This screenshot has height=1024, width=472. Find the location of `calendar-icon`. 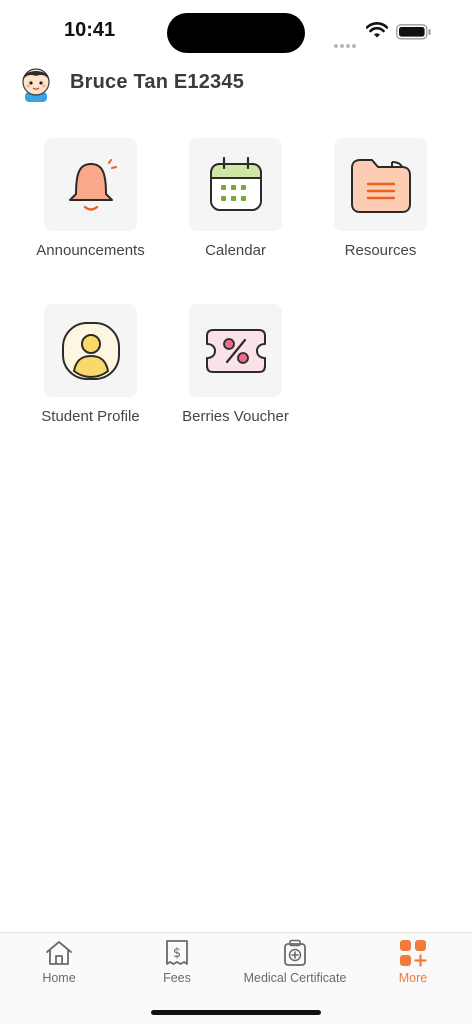

calendar-icon is located at coordinates (235, 183).